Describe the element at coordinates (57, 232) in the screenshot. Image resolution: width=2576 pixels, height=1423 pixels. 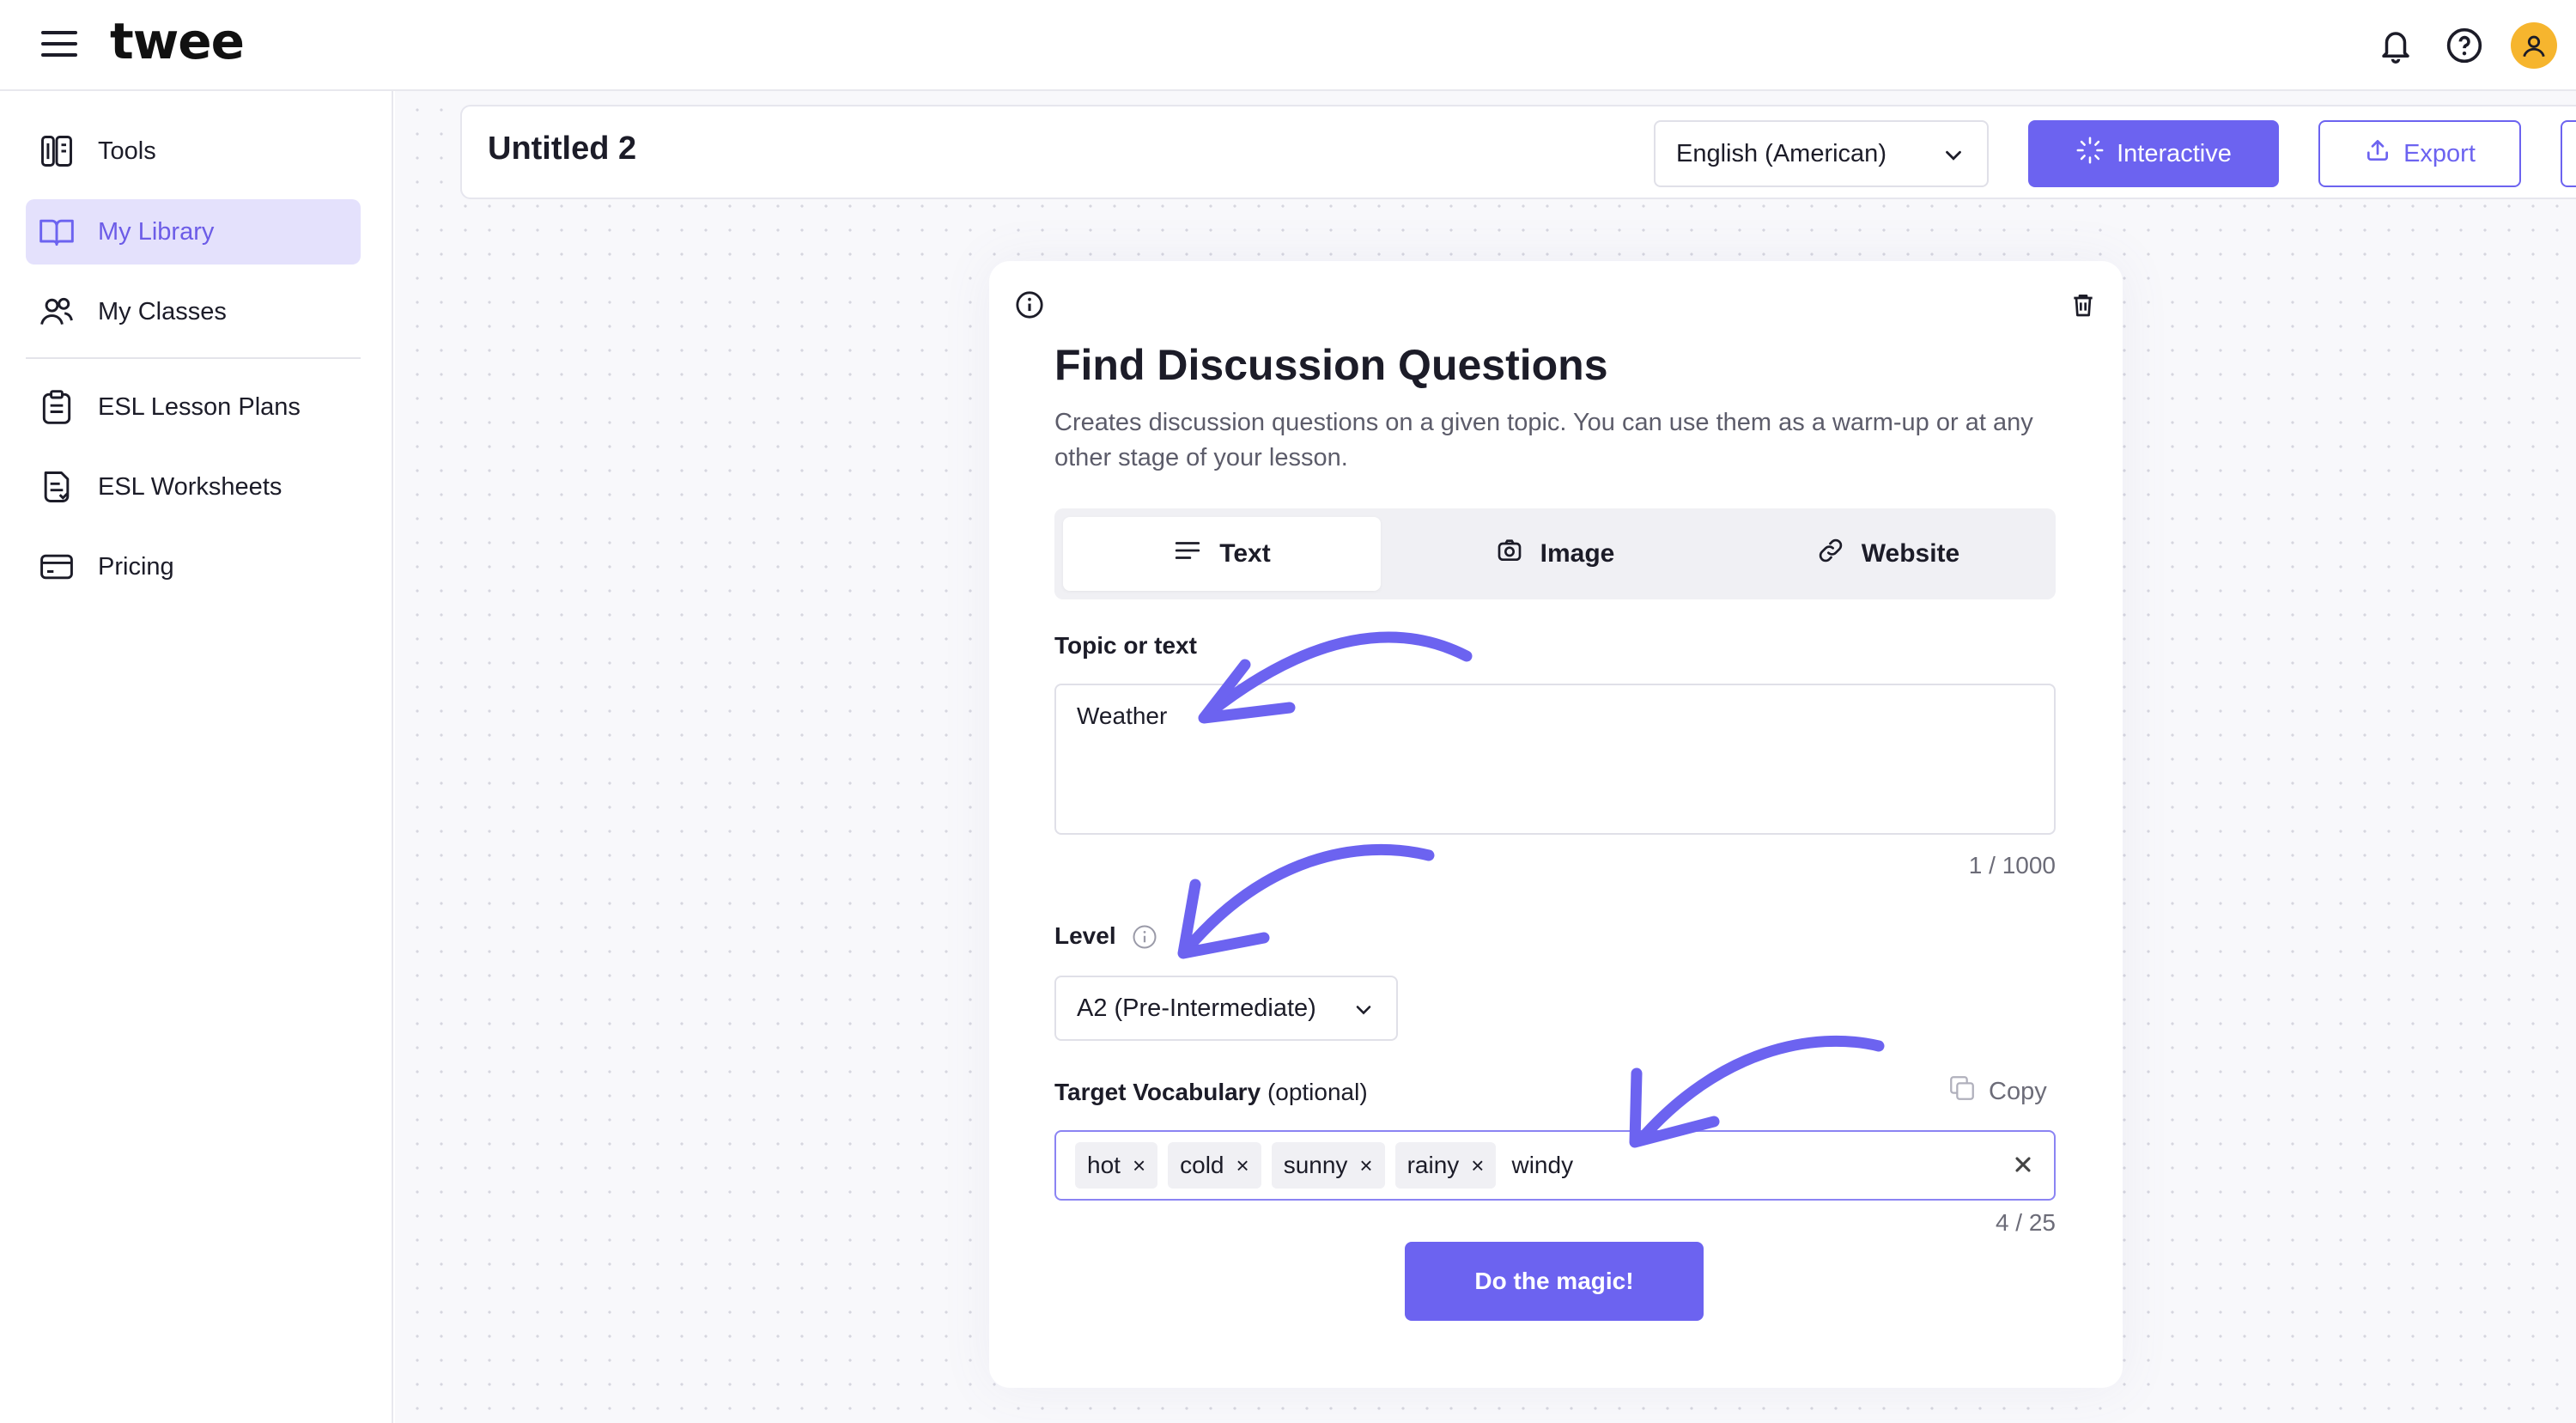
I see `book-icon` at that location.